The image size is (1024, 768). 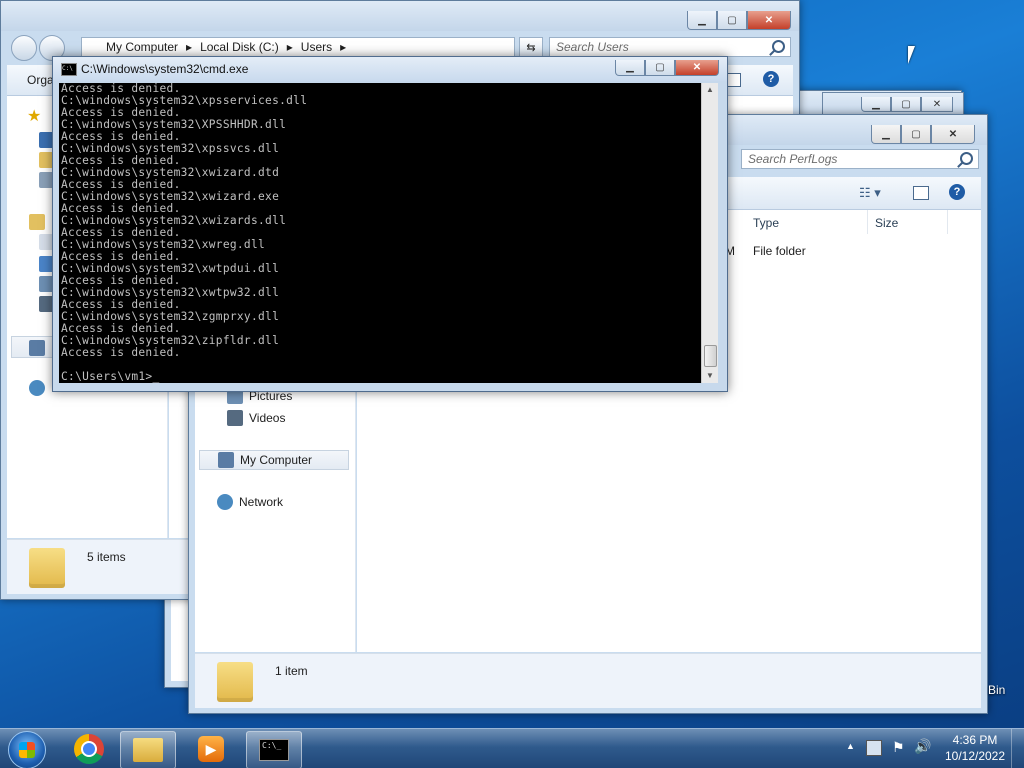 What do you see at coordinates (779, 251) in the screenshot?
I see `row-type: File folder` at bounding box center [779, 251].